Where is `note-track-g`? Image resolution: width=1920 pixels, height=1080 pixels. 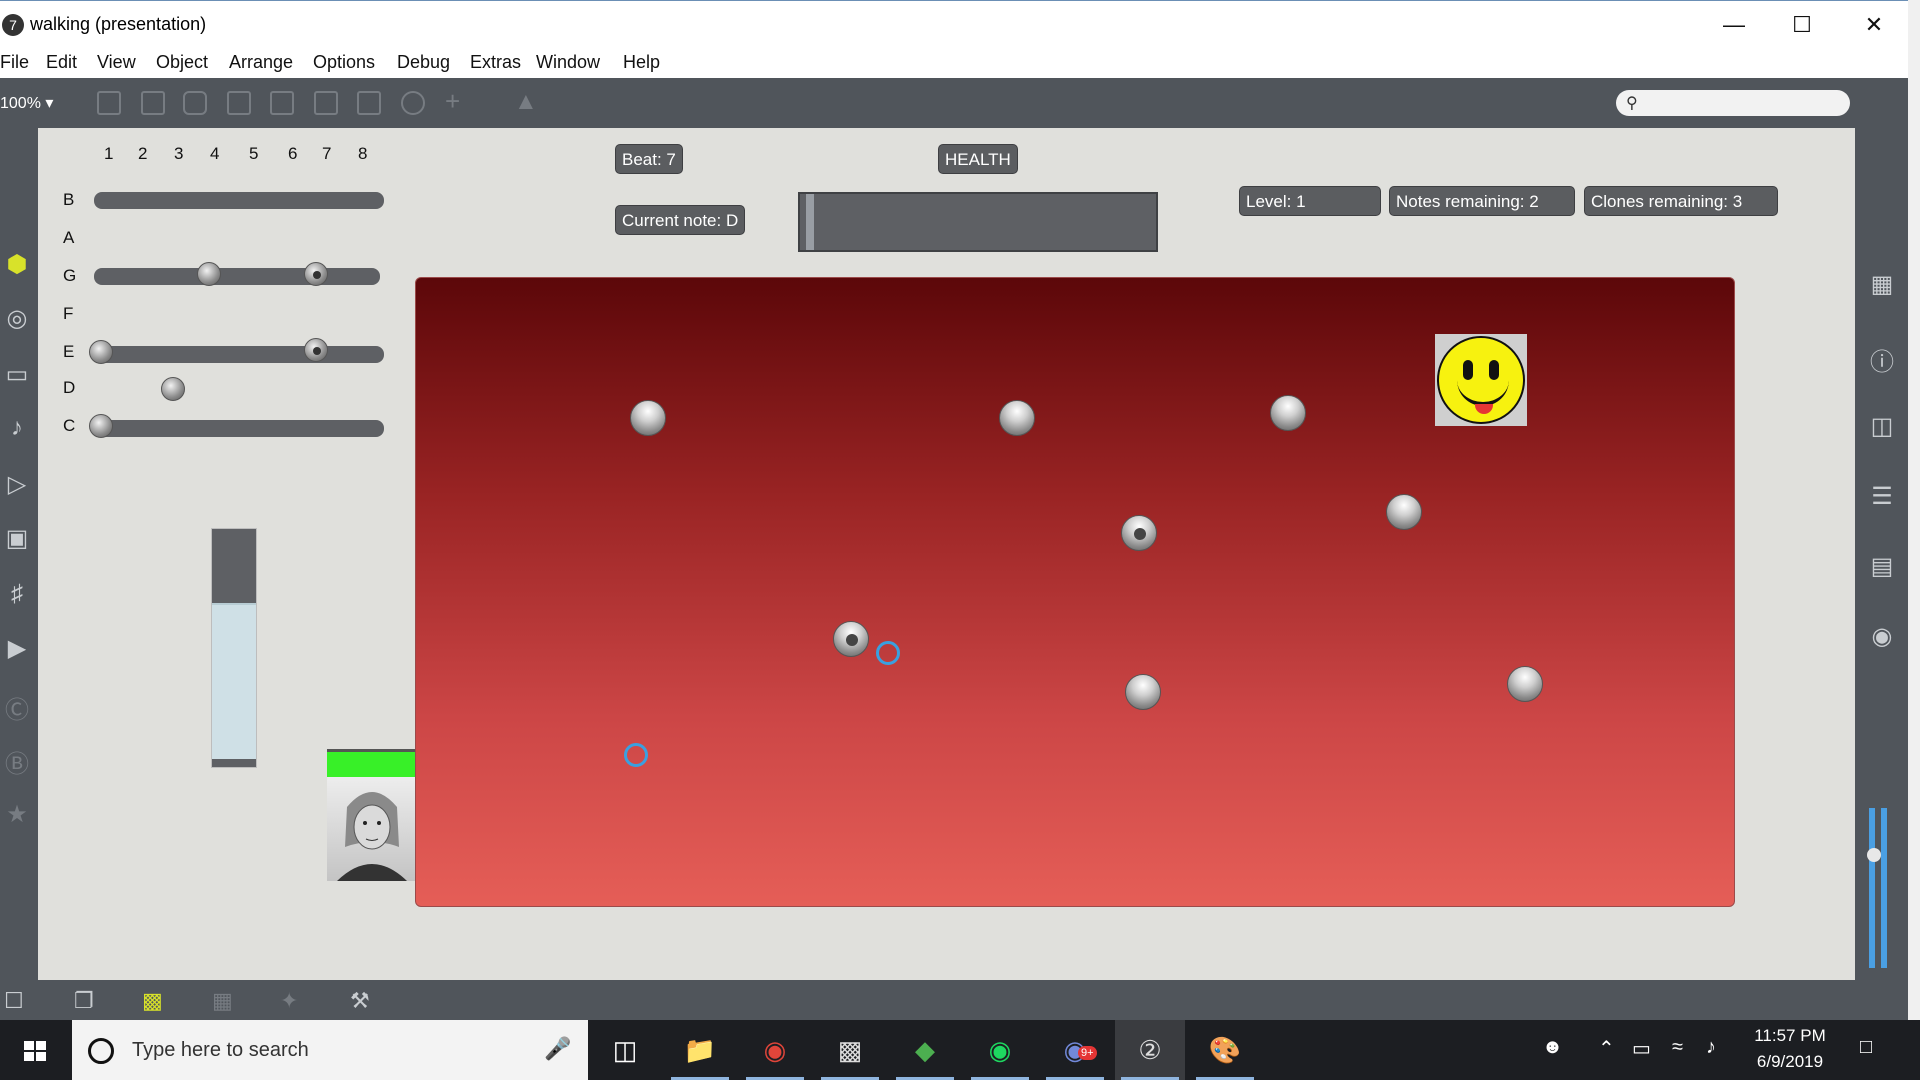
note-track-g is located at coordinates (237, 276).